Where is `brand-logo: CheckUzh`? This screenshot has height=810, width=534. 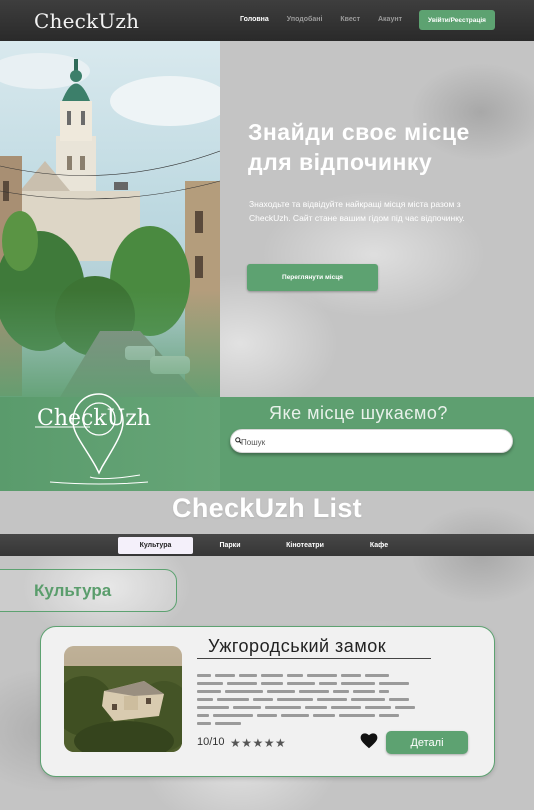 brand-logo: CheckUzh is located at coordinates (86, 21).